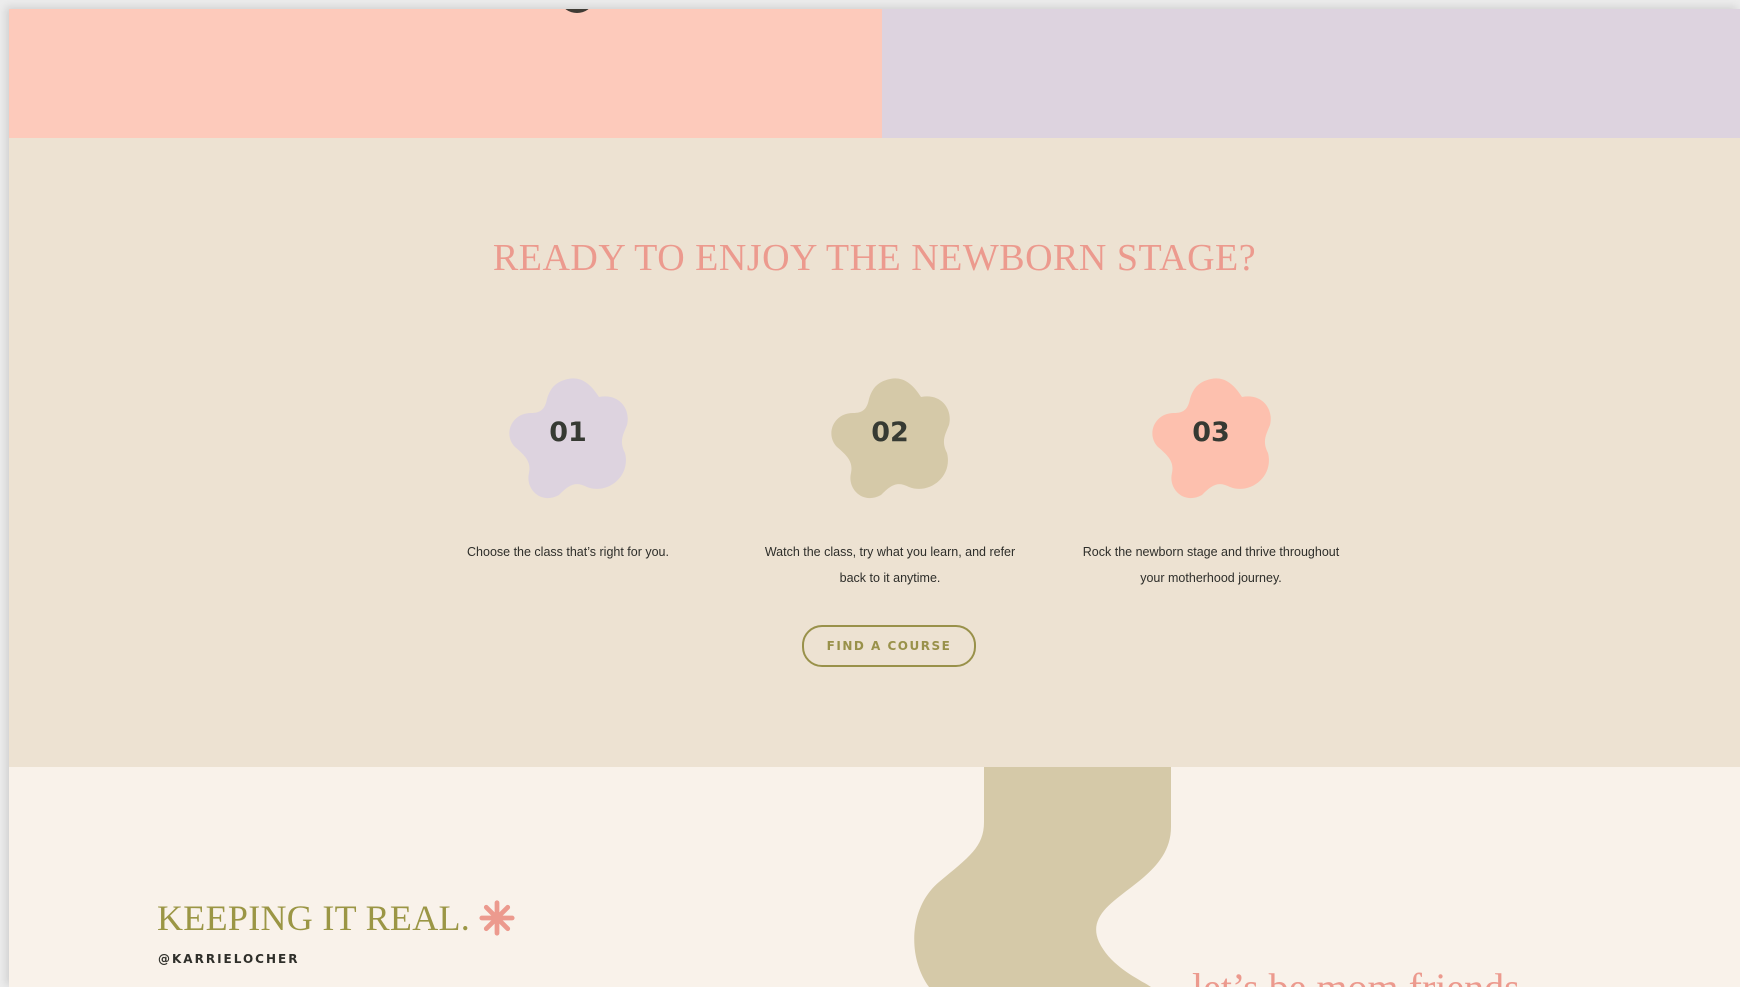  I want to click on step-number: 03, so click(1211, 432).